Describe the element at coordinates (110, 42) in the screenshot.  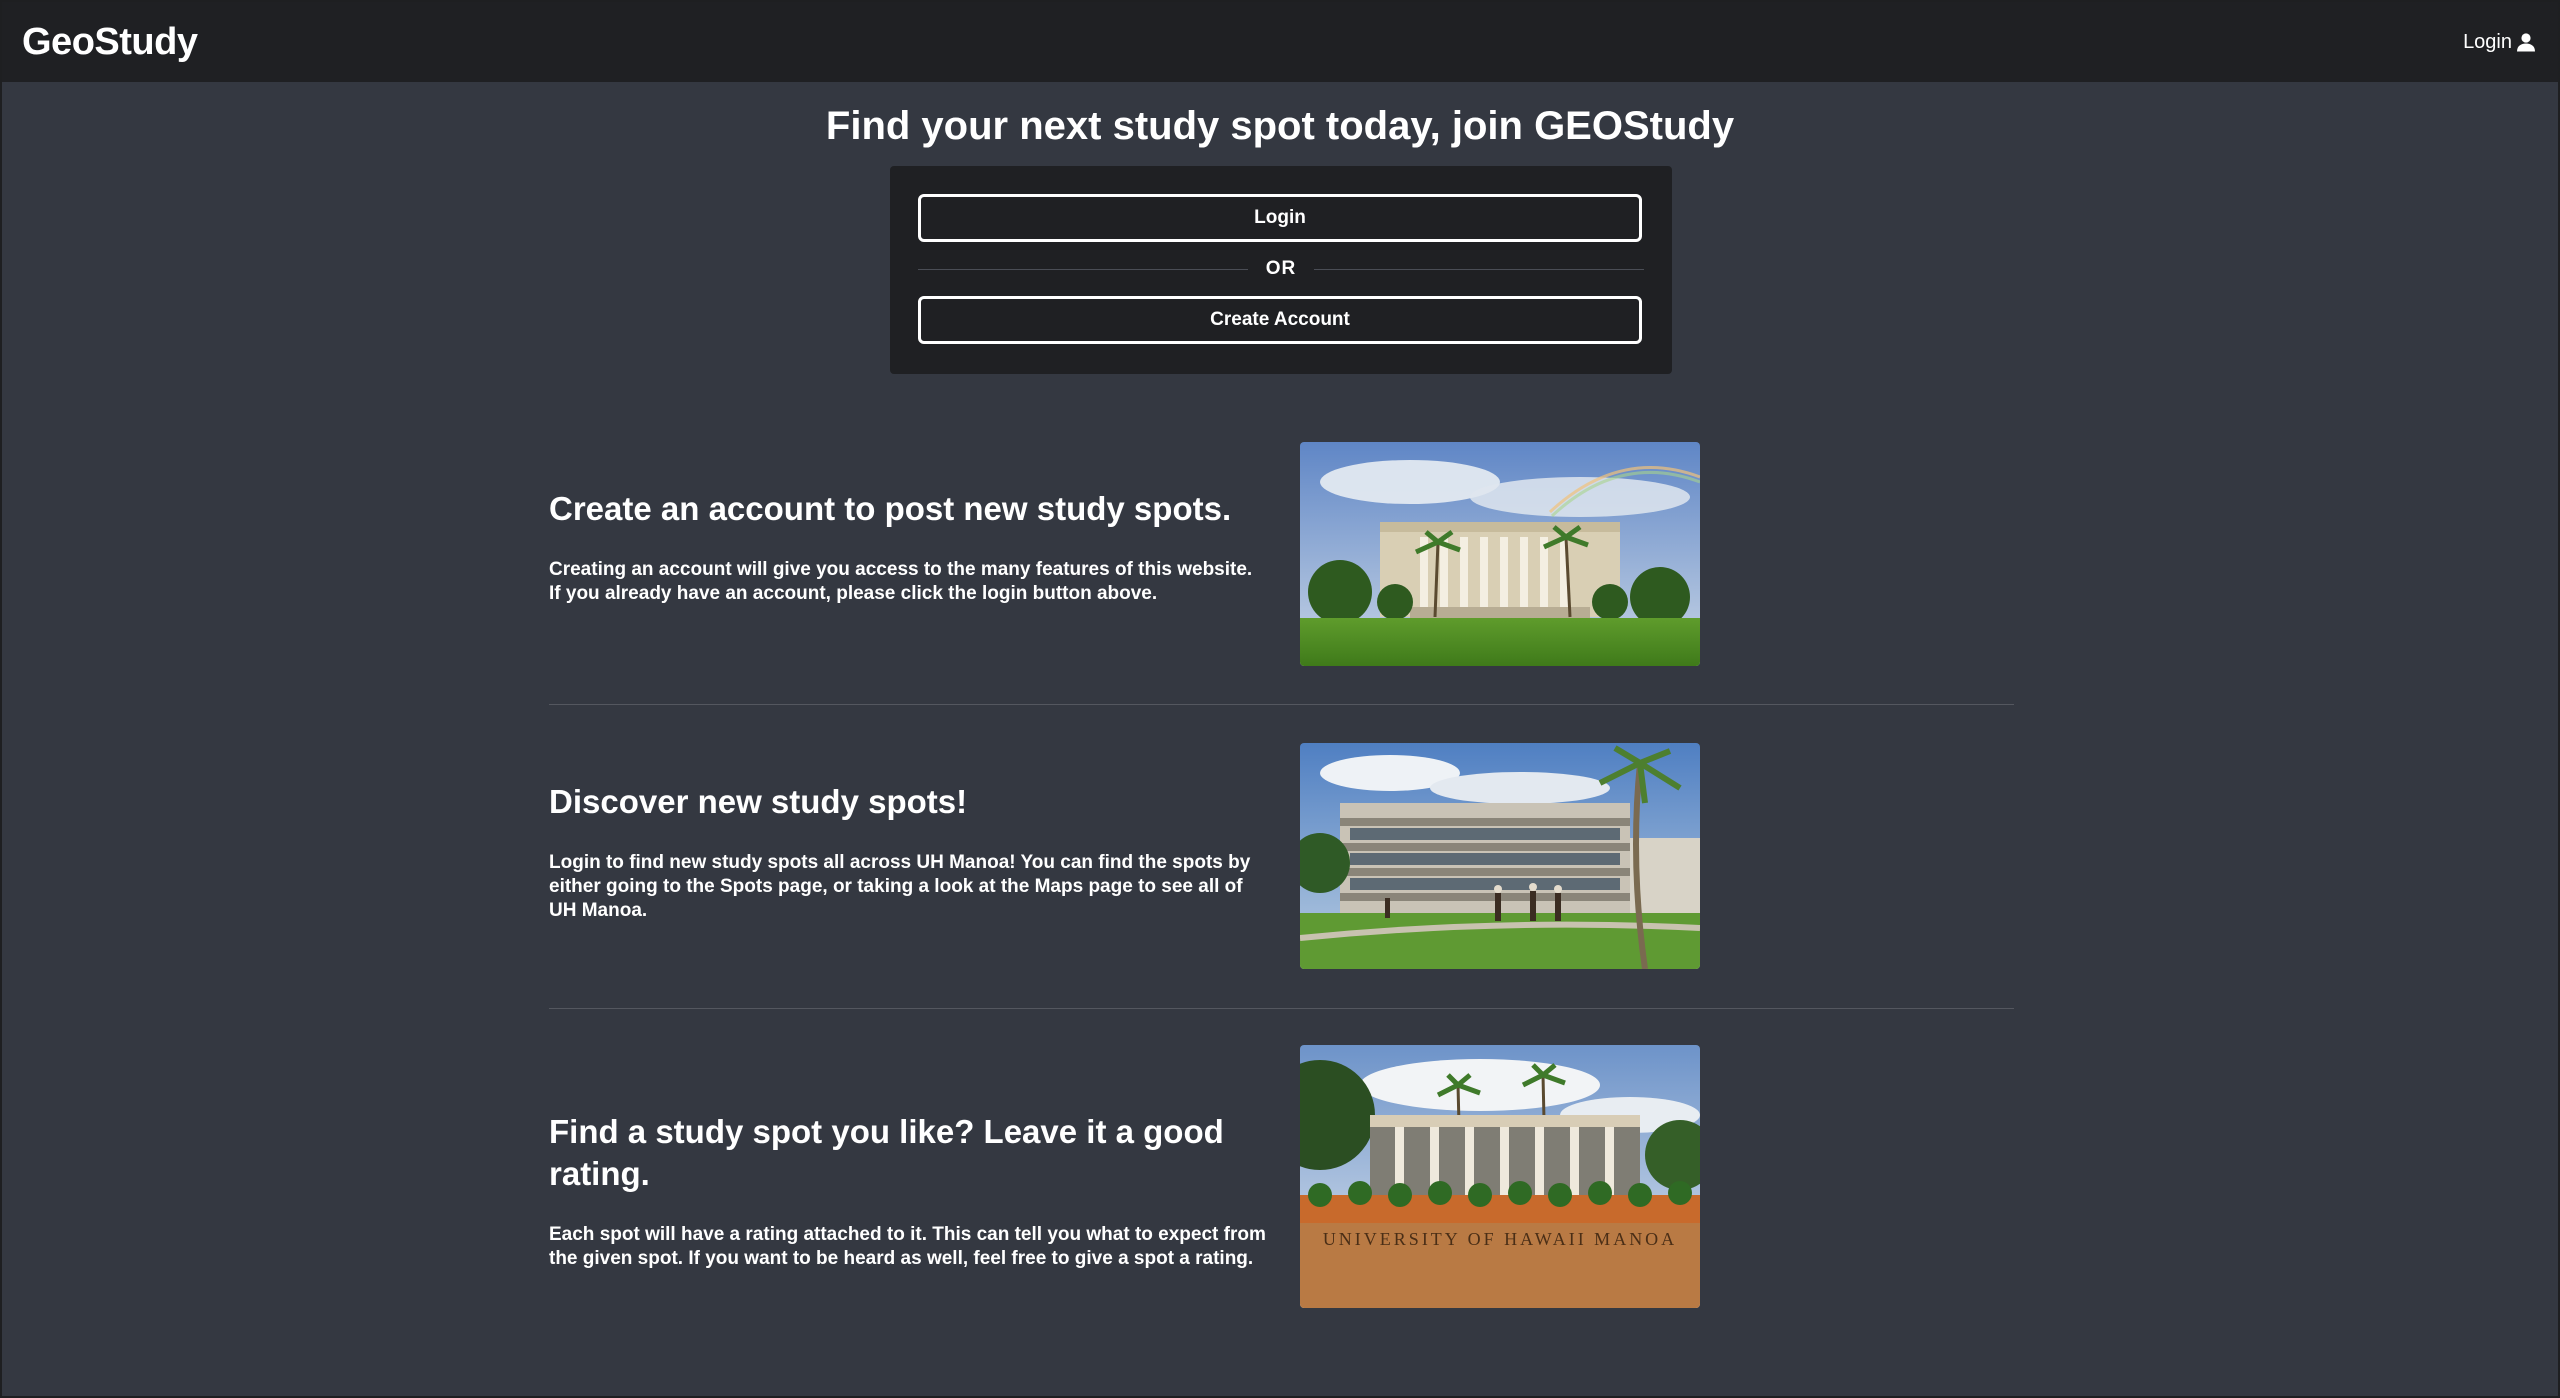
I see `brand-logo-link: GeoStudy` at that location.